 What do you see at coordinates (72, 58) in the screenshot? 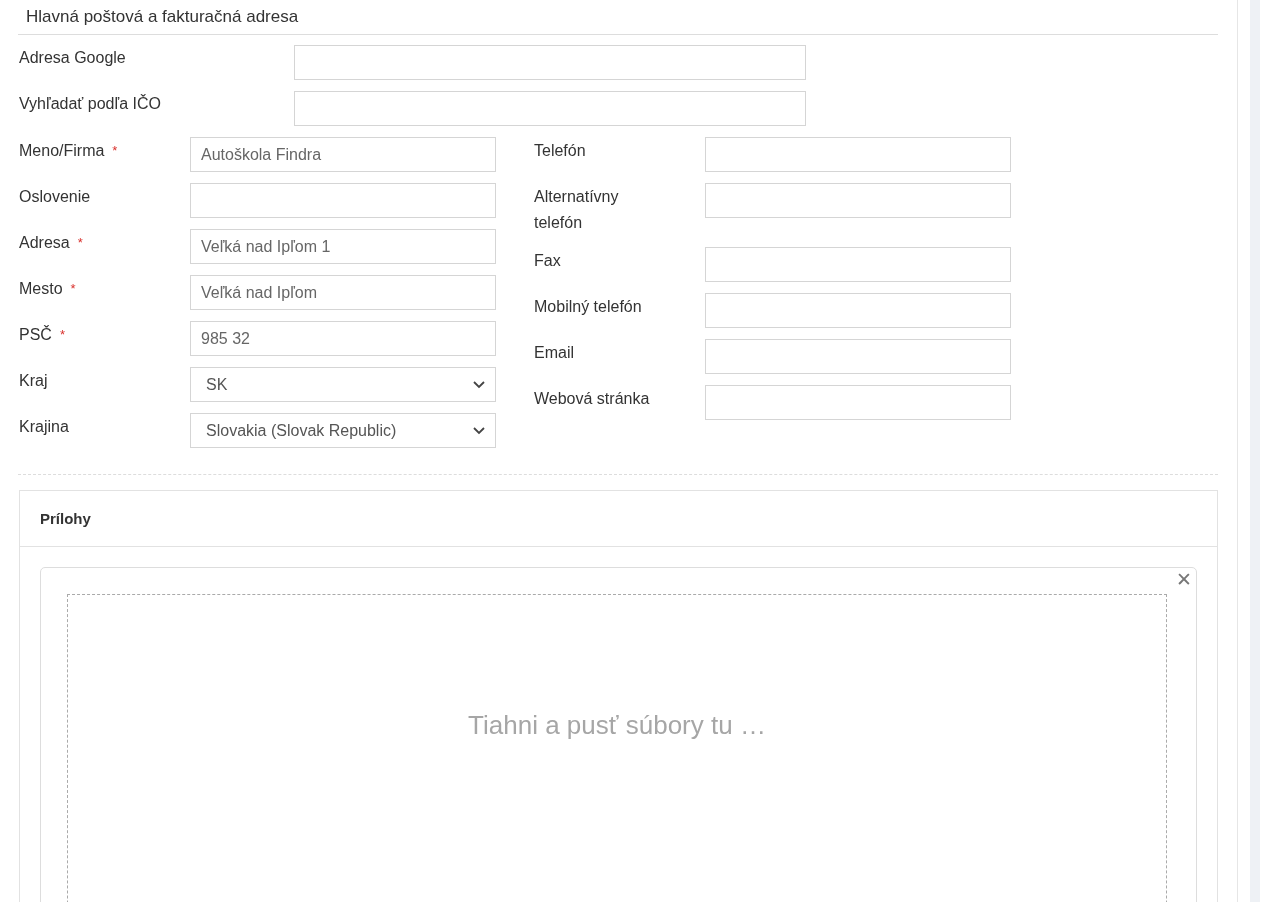
I see `field-label: Adresa Google` at bounding box center [72, 58].